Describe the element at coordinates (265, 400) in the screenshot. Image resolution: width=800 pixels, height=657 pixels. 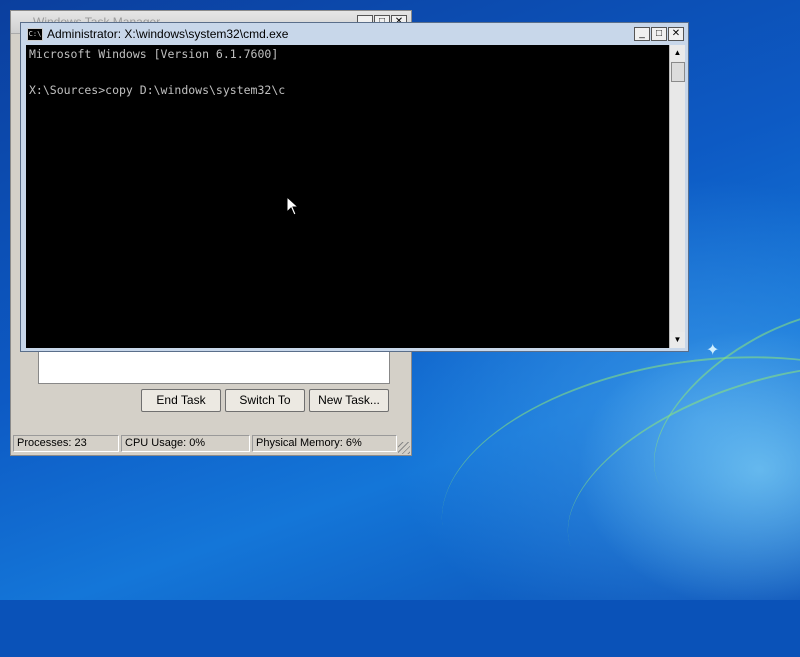
I see `switch-to-button: Switch To` at that location.